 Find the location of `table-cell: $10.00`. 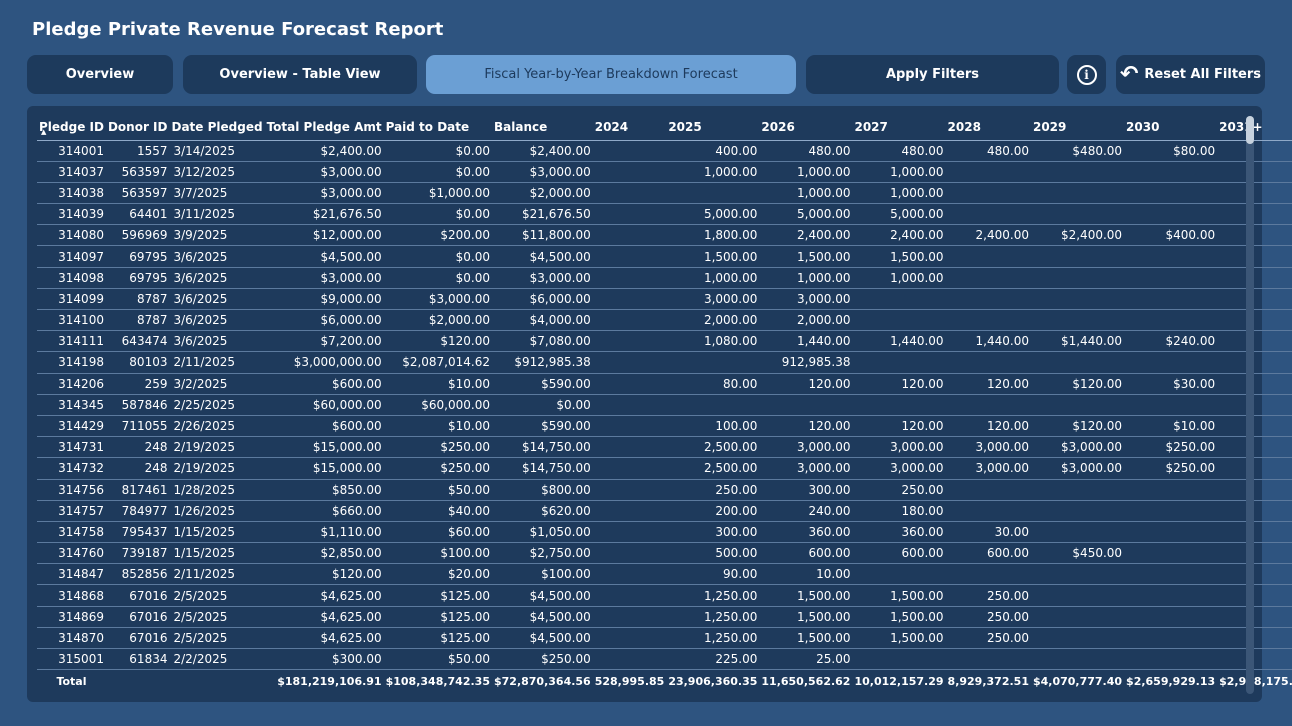

table-cell: $10.00 is located at coordinates (437, 426).